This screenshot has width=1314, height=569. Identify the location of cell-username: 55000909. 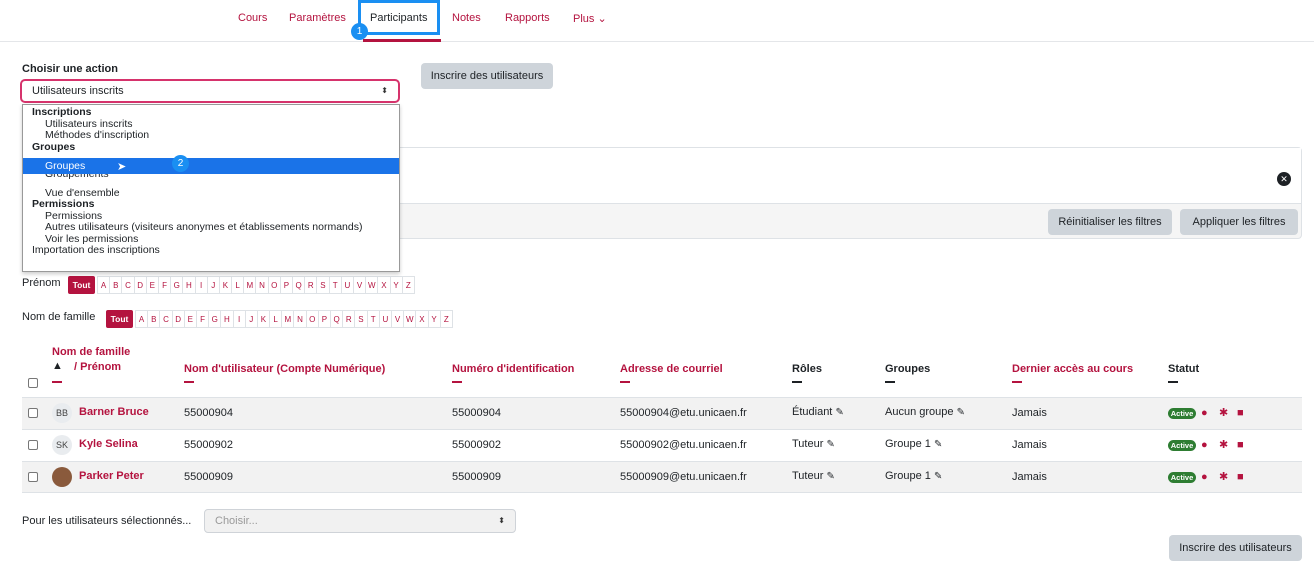
(208, 477).